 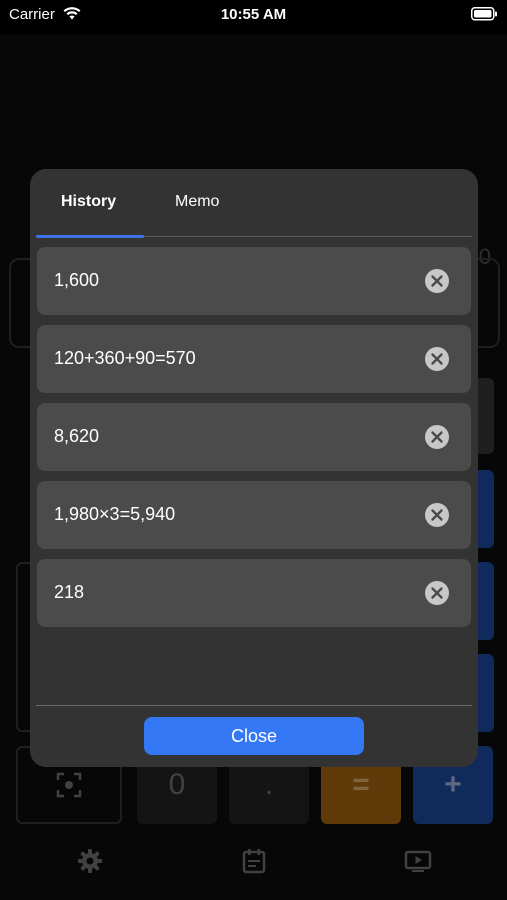 I want to click on history-item: 1,600, so click(x=254, y=281).